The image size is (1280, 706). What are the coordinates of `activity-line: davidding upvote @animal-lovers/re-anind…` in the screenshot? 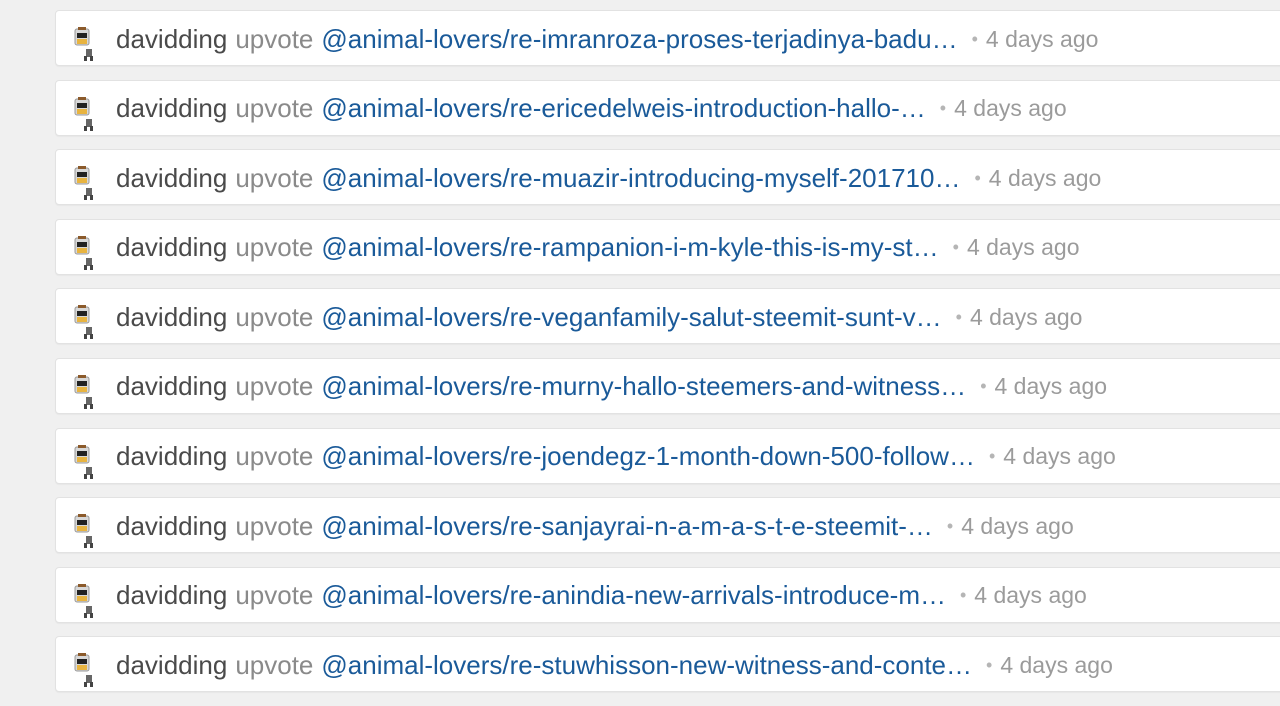 It's located at (601, 596).